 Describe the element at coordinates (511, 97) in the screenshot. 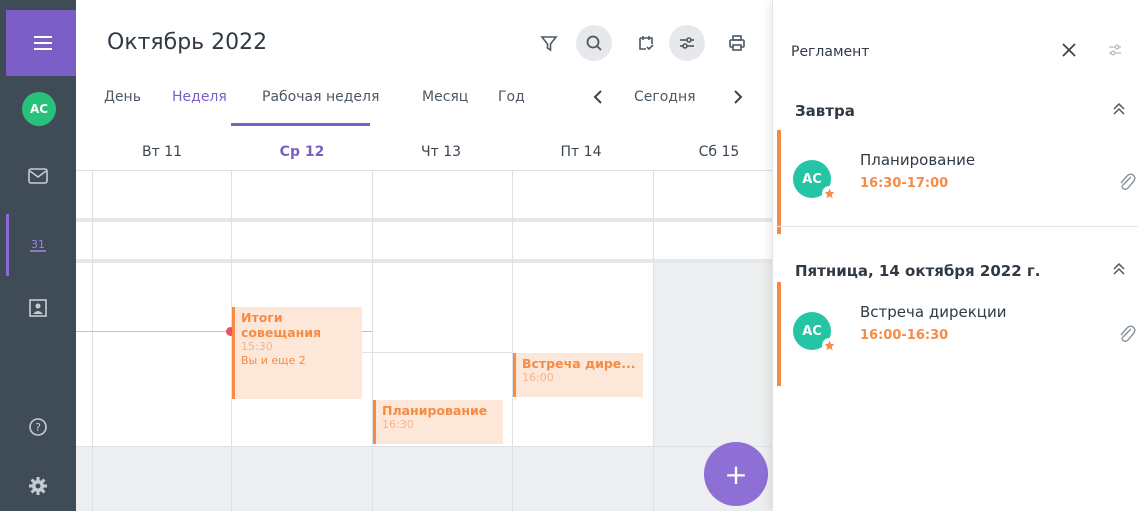

I see `tab-year: Год` at that location.